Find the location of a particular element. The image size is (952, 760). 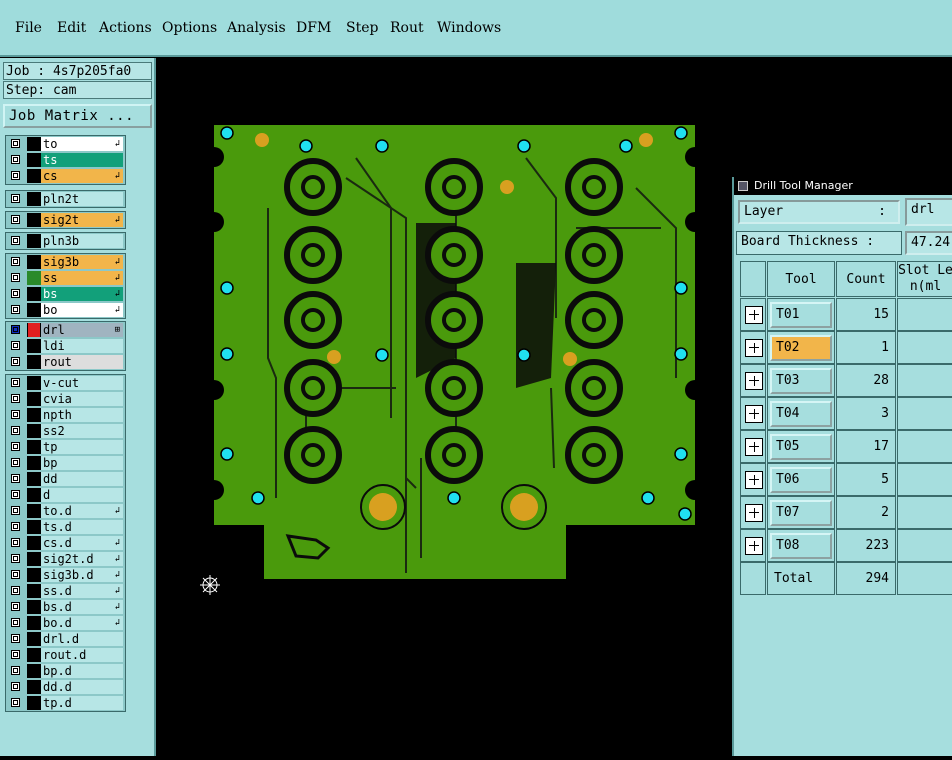

tool-button: T08 is located at coordinates (801, 546).